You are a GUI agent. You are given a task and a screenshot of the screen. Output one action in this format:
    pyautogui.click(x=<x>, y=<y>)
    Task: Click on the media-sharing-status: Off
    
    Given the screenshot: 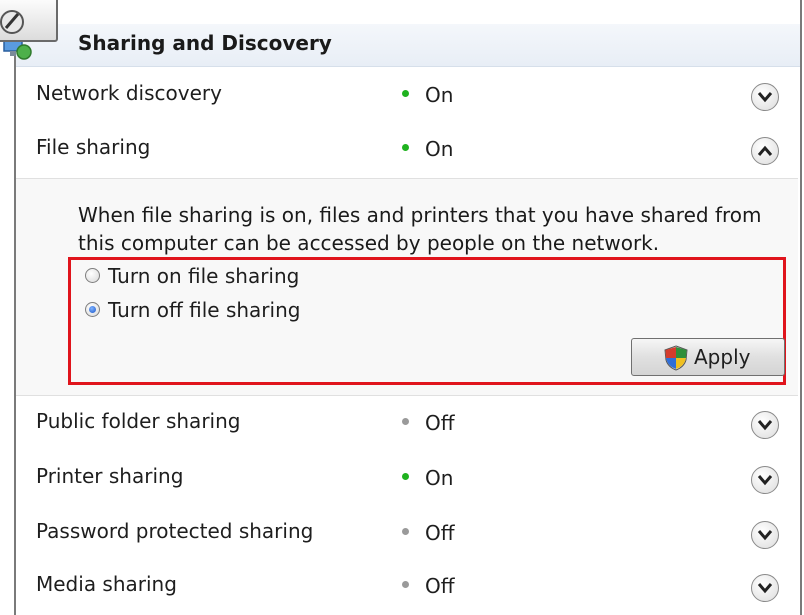 What is the action you would take?
    pyautogui.click(x=428, y=586)
    